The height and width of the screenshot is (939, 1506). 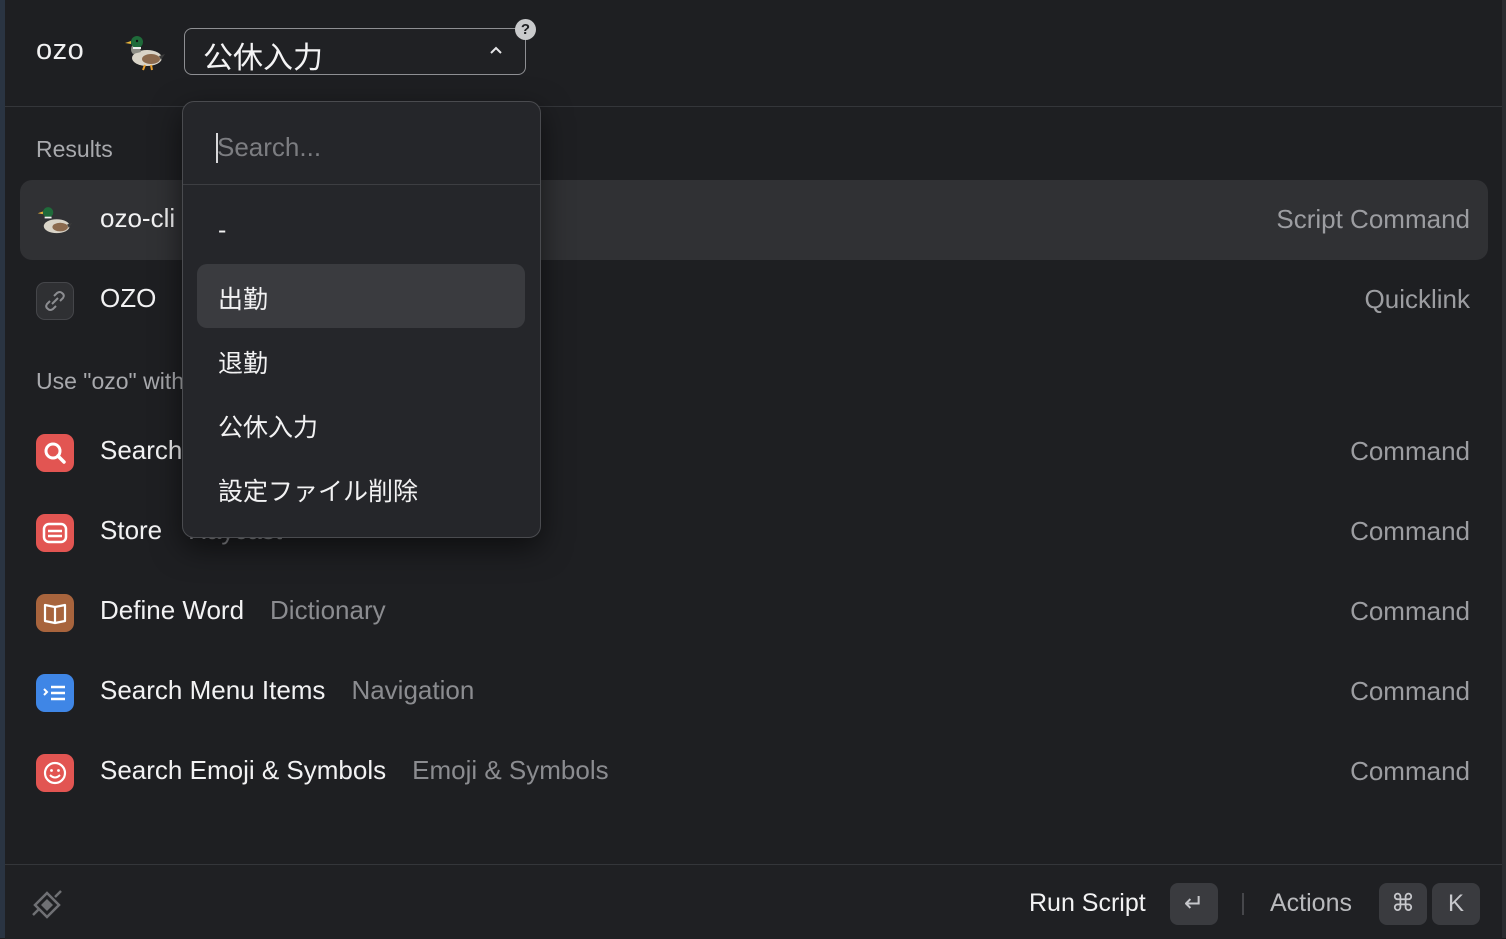 What do you see at coordinates (754, 612) in the screenshot?
I see `list-item-define-word: Define Word Dictionary Command` at bounding box center [754, 612].